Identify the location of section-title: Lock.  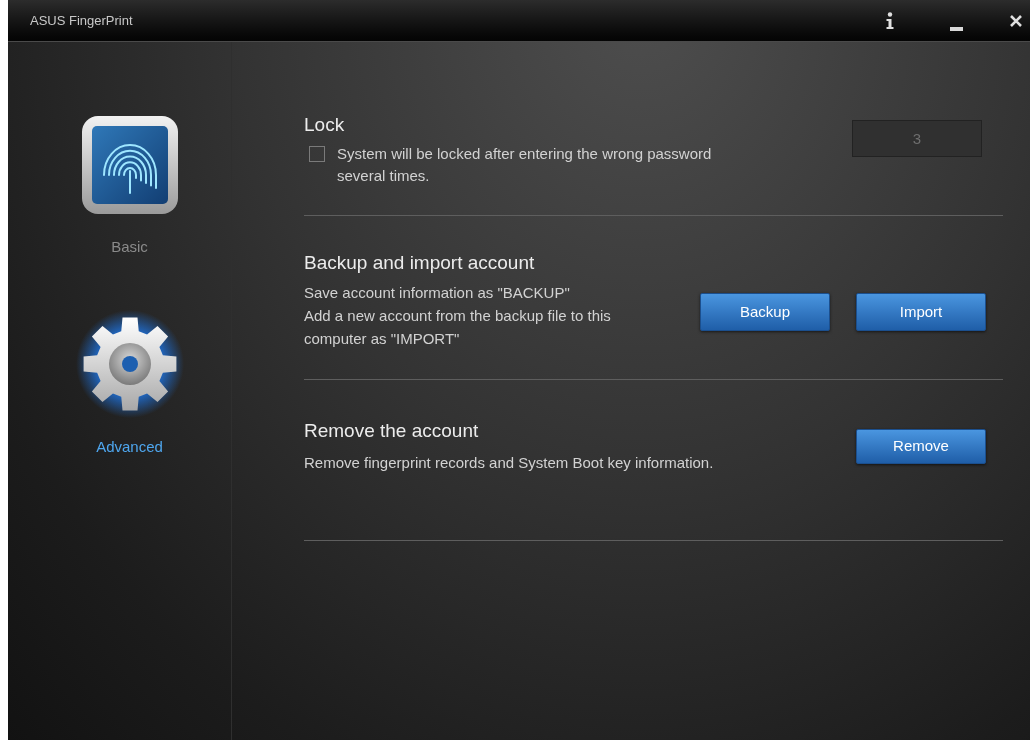
(324, 125).